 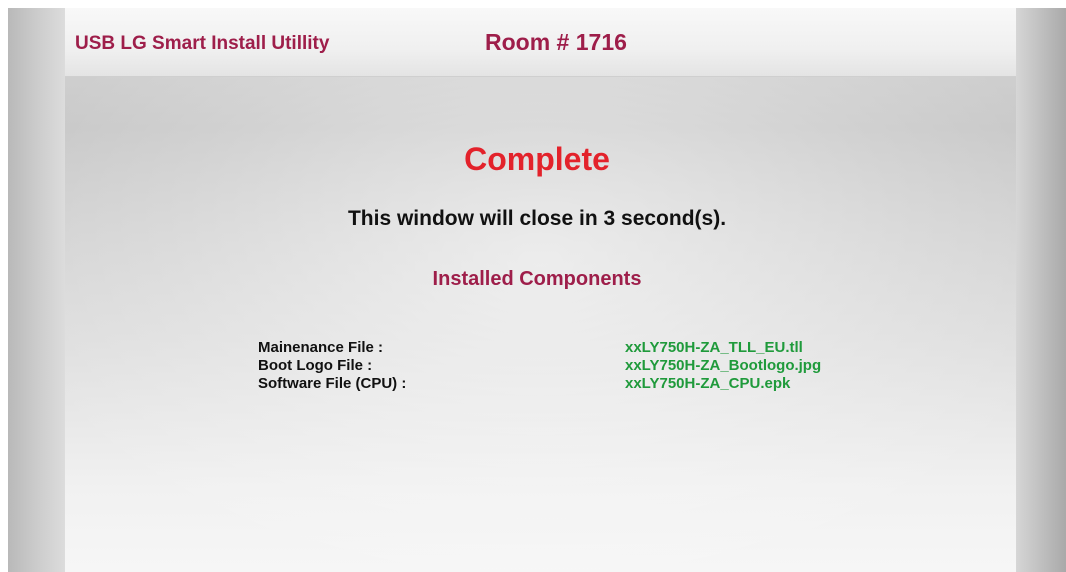 I want to click on maintenance-file-value: xxLY750H-ZA_TLL_EU.tll, so click(x=714, y=347).